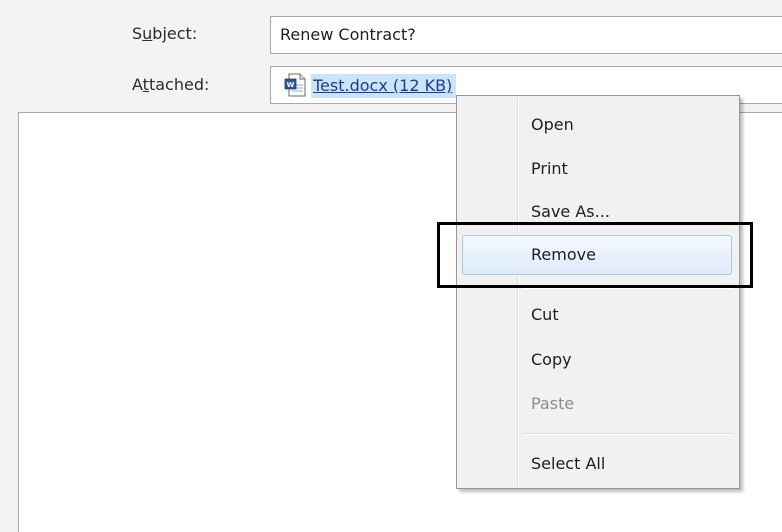  I want to click on menu-item-cut: Cut, so click(598, 315).